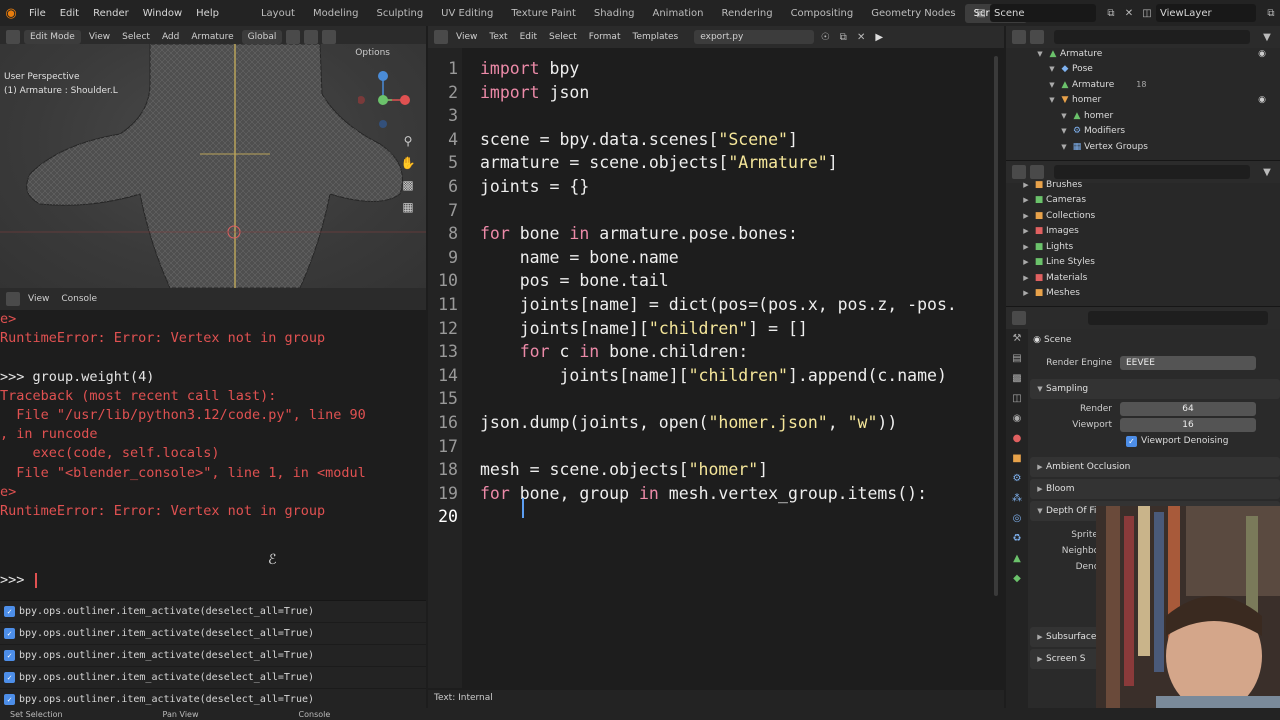 This screenshot has width=1280, height=720. Describe the element at coordinates (162, 13) in the screenshot. I see `menu-window: Window` at that location.